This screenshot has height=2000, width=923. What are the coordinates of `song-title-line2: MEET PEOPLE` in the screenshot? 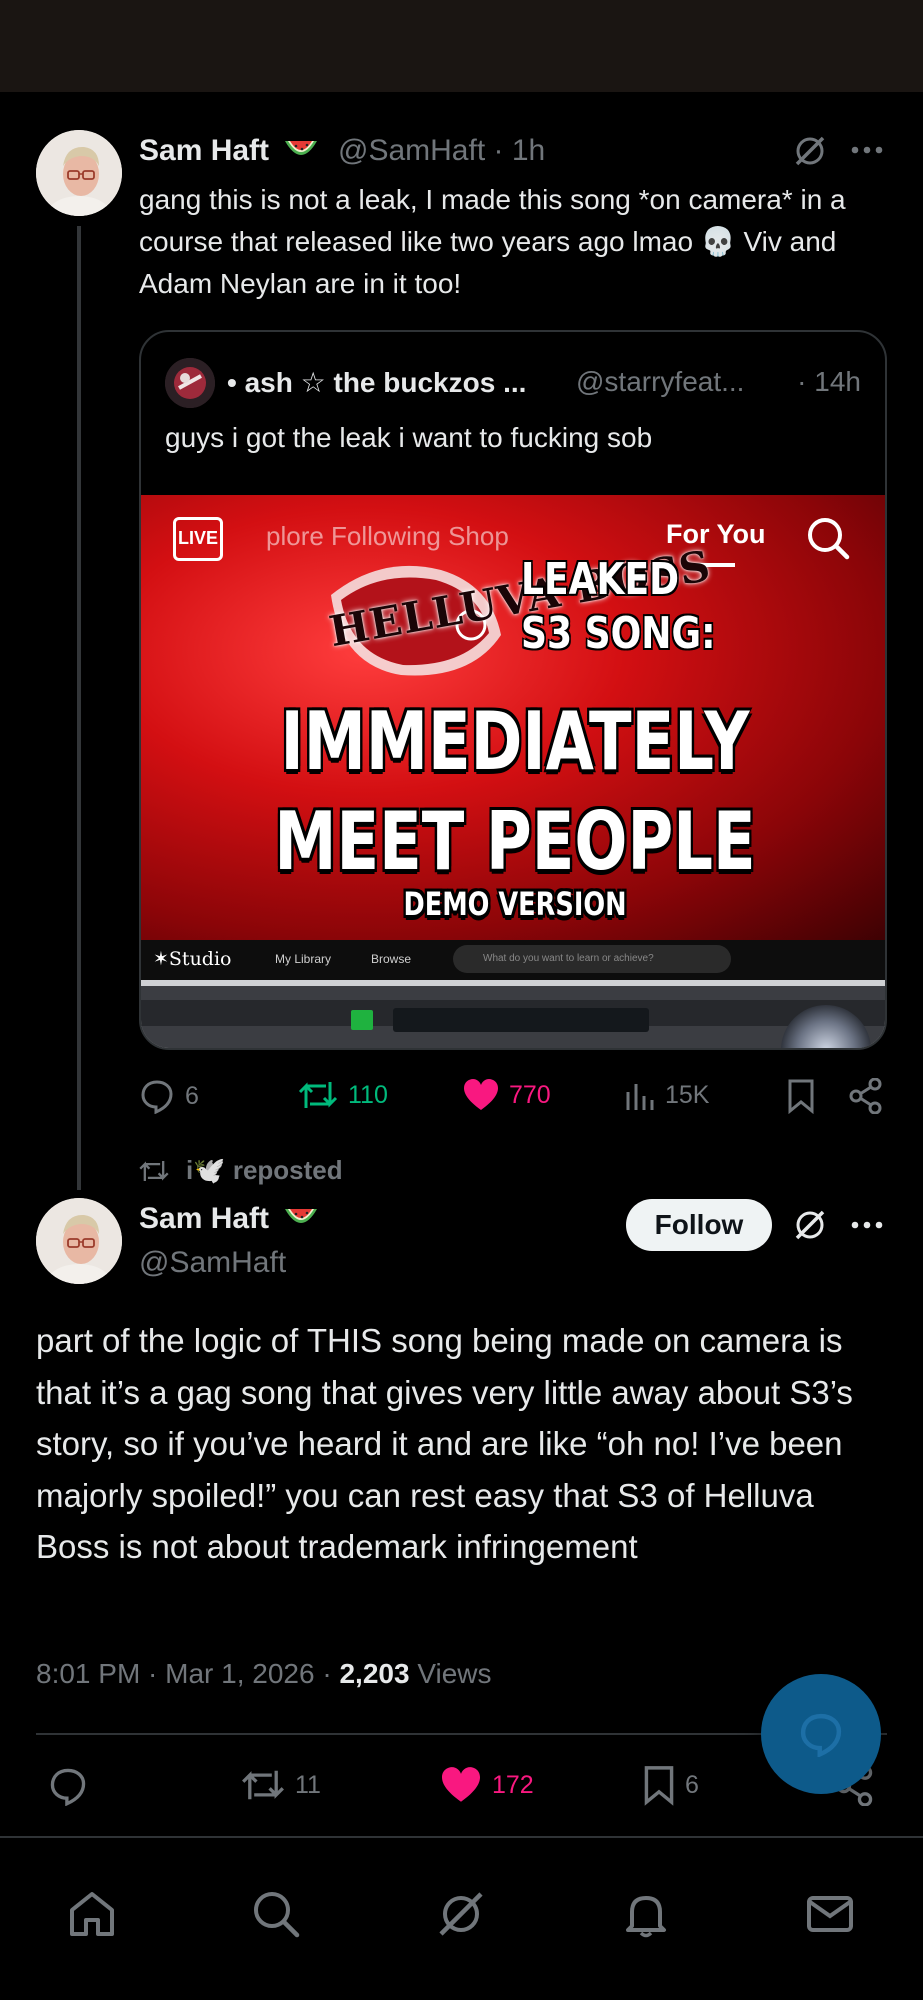 It's located at (515, 841).